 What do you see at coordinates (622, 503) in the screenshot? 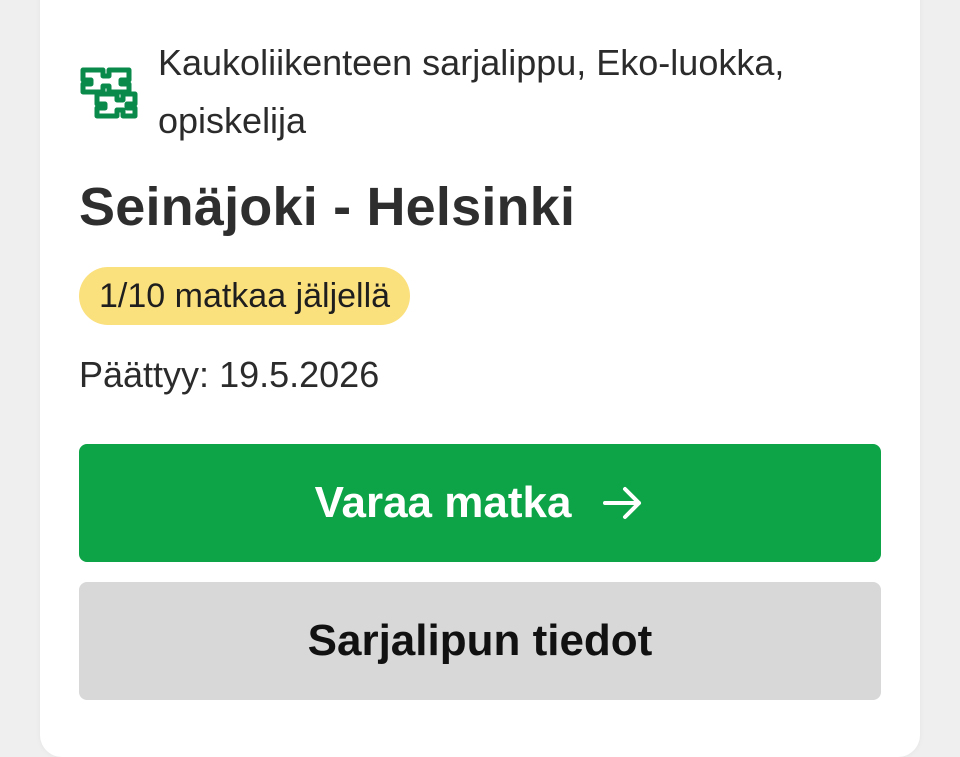
I see `arrow-right-icon` at bounding box center [622, 503].